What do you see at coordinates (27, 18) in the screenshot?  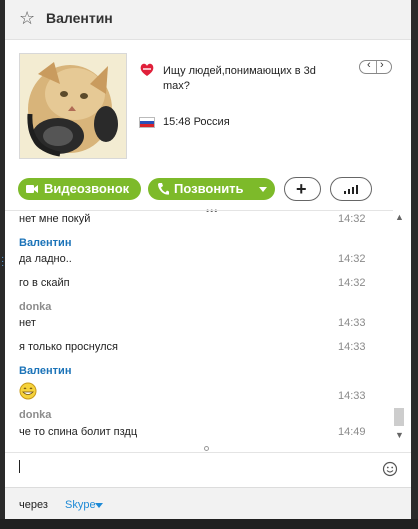 I see `star-outline-icon: ☆` at bounding box center [27, 18].